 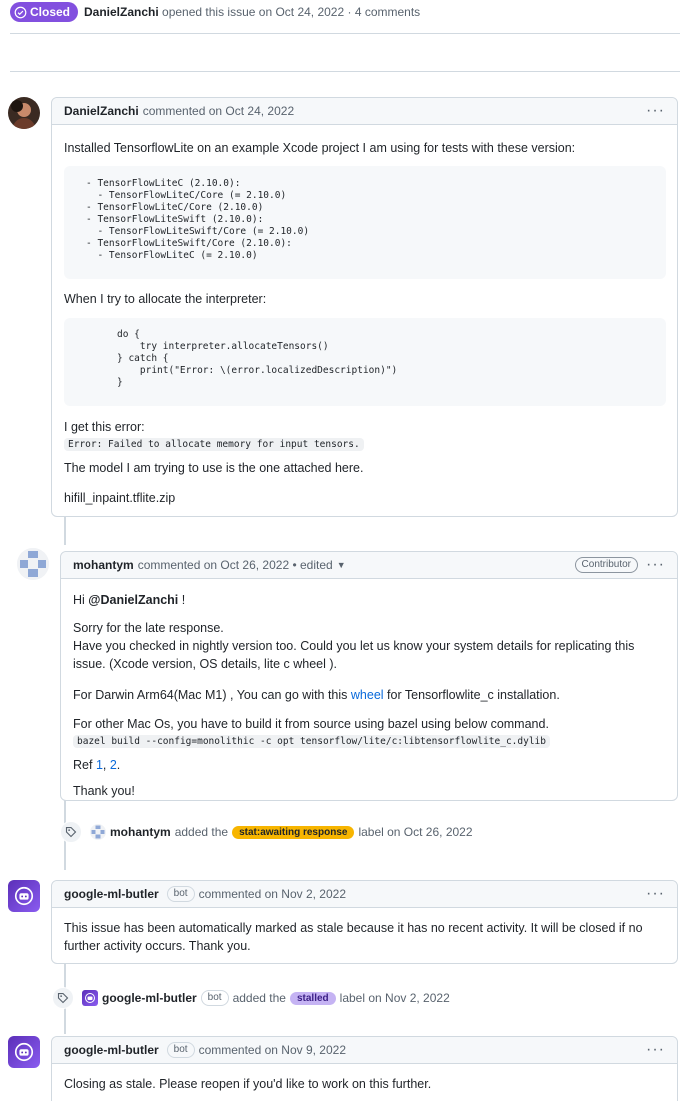 I want to click on greeting-line: Hi @DanielZanchi !, so click(x=129, y=600).